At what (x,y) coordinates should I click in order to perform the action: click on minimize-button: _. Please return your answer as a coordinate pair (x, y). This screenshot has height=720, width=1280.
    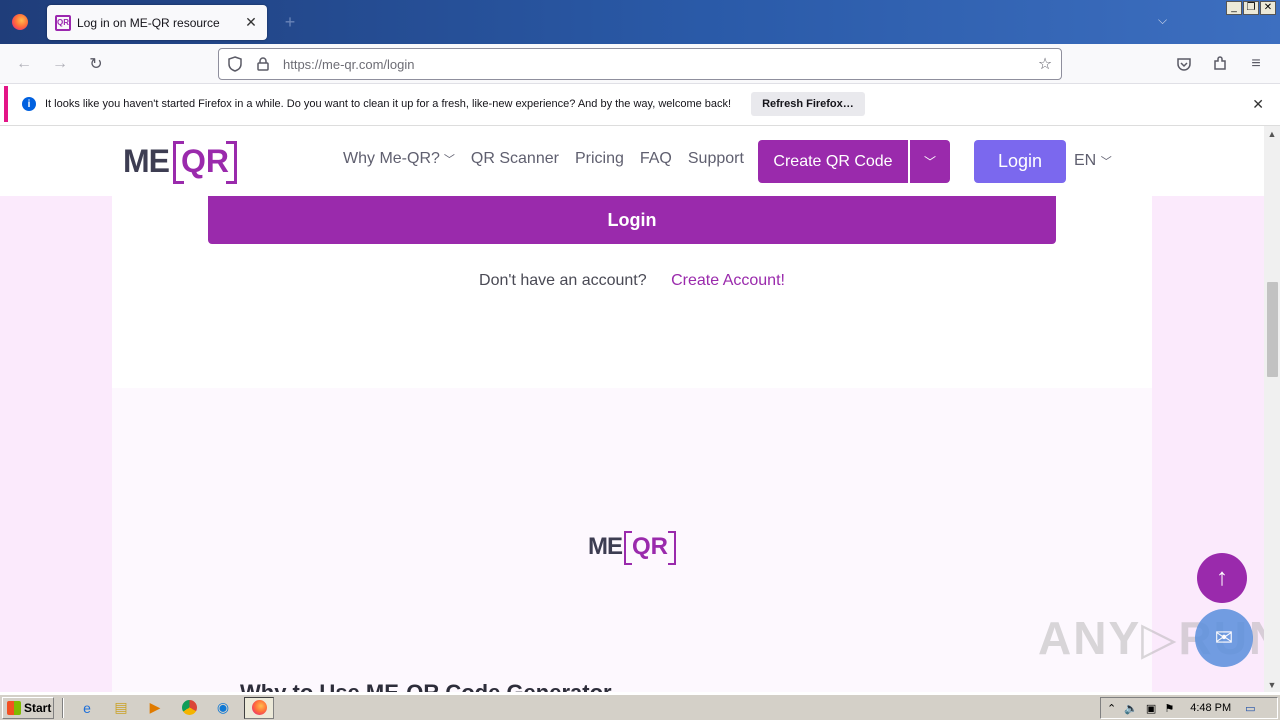
    Looking at the image, I should click on (1234, 8).